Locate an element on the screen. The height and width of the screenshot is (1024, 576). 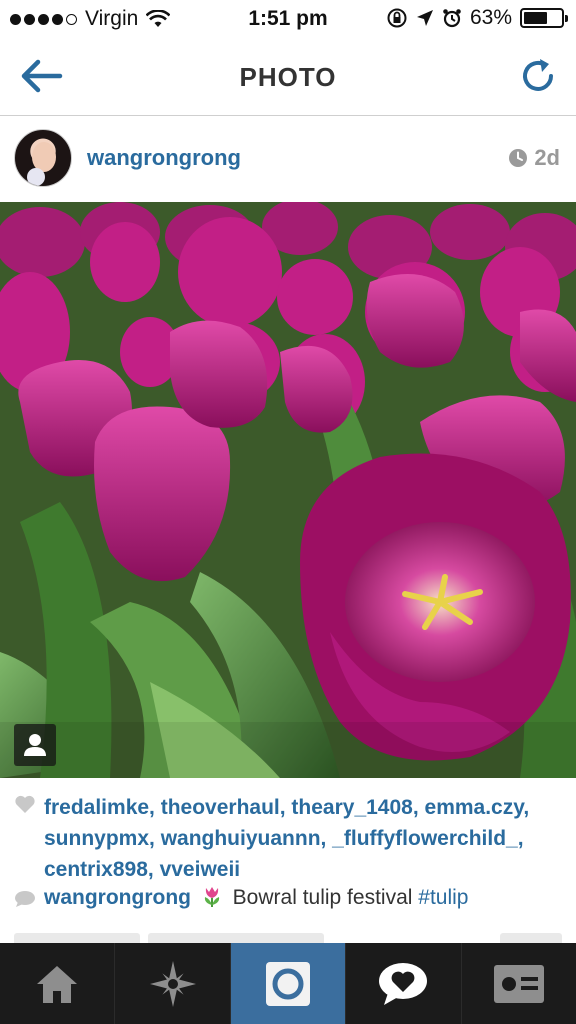
post-header: wangrongrong 2d is located at coordinates (288, 159).